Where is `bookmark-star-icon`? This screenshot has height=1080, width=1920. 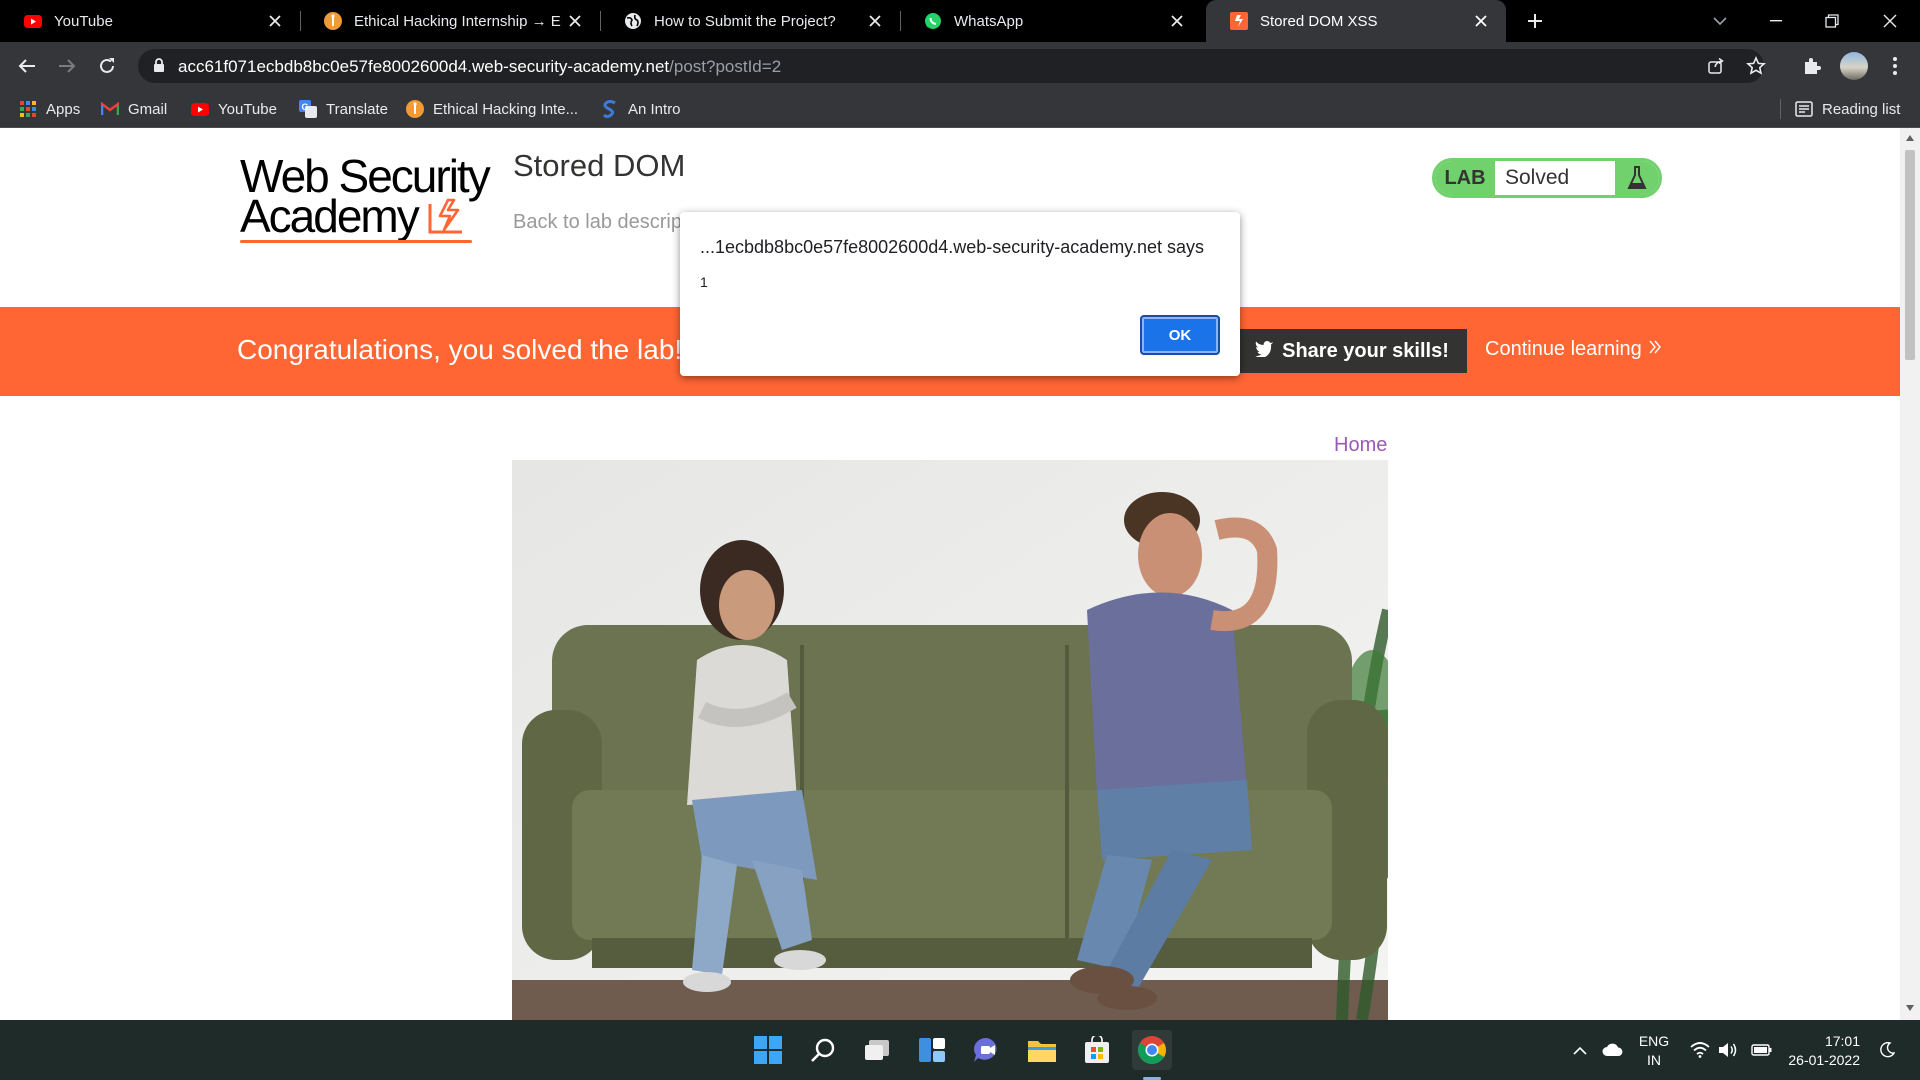
bookmark-star-icon is located at coordinates (1756, 68).